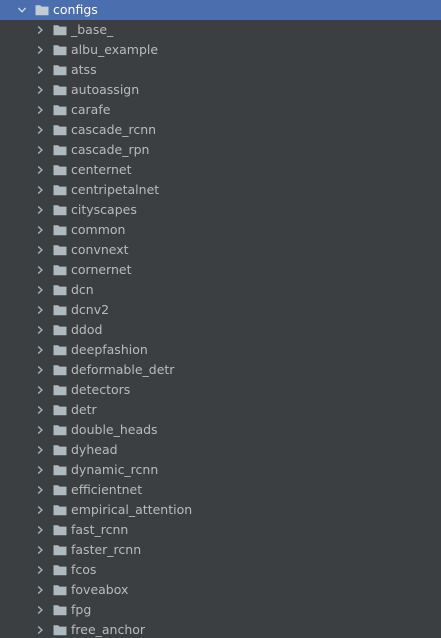  Describe the element at coordinates (220, 70) in the screenshot. I see `tree-item-atss: atss` at that location.